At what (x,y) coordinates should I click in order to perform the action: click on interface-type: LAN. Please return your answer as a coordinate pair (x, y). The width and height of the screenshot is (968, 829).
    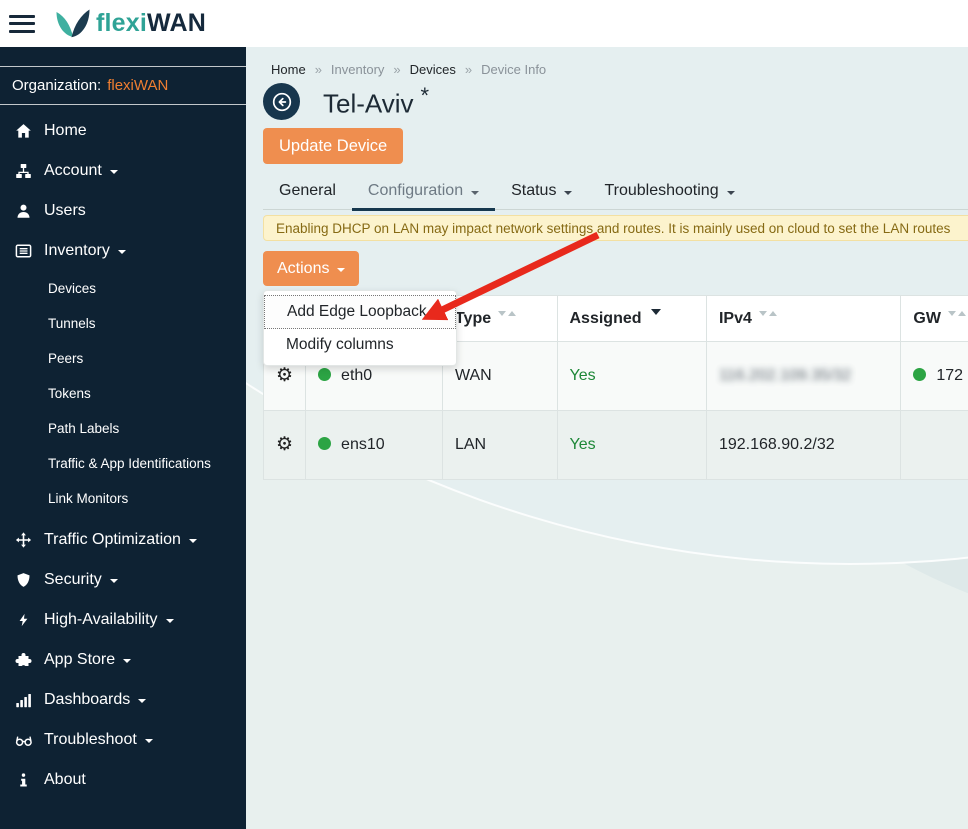
    Looking at the image, I should click on (470, 444).